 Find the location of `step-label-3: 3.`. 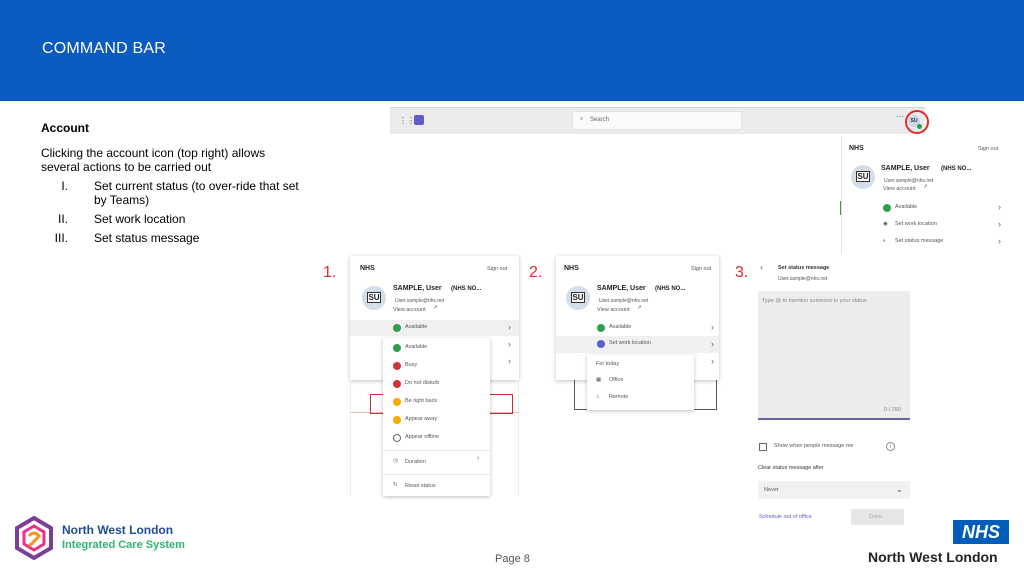

step-label-3: 3. is located at coordinates (742, 272).